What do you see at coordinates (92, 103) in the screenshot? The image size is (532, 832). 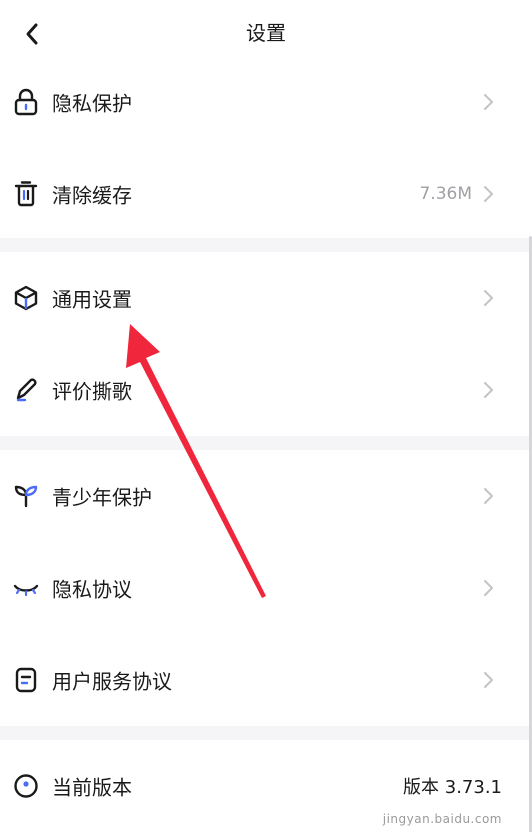 I see `row-label: 隐私保护` at bounding box center [92, 103].